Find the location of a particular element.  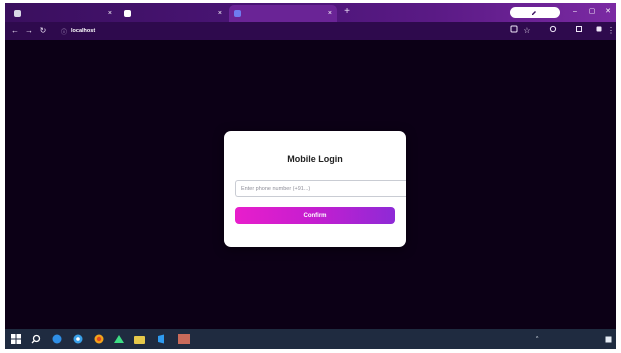

reload-button: ↻ is located at coordinates (43, 31).